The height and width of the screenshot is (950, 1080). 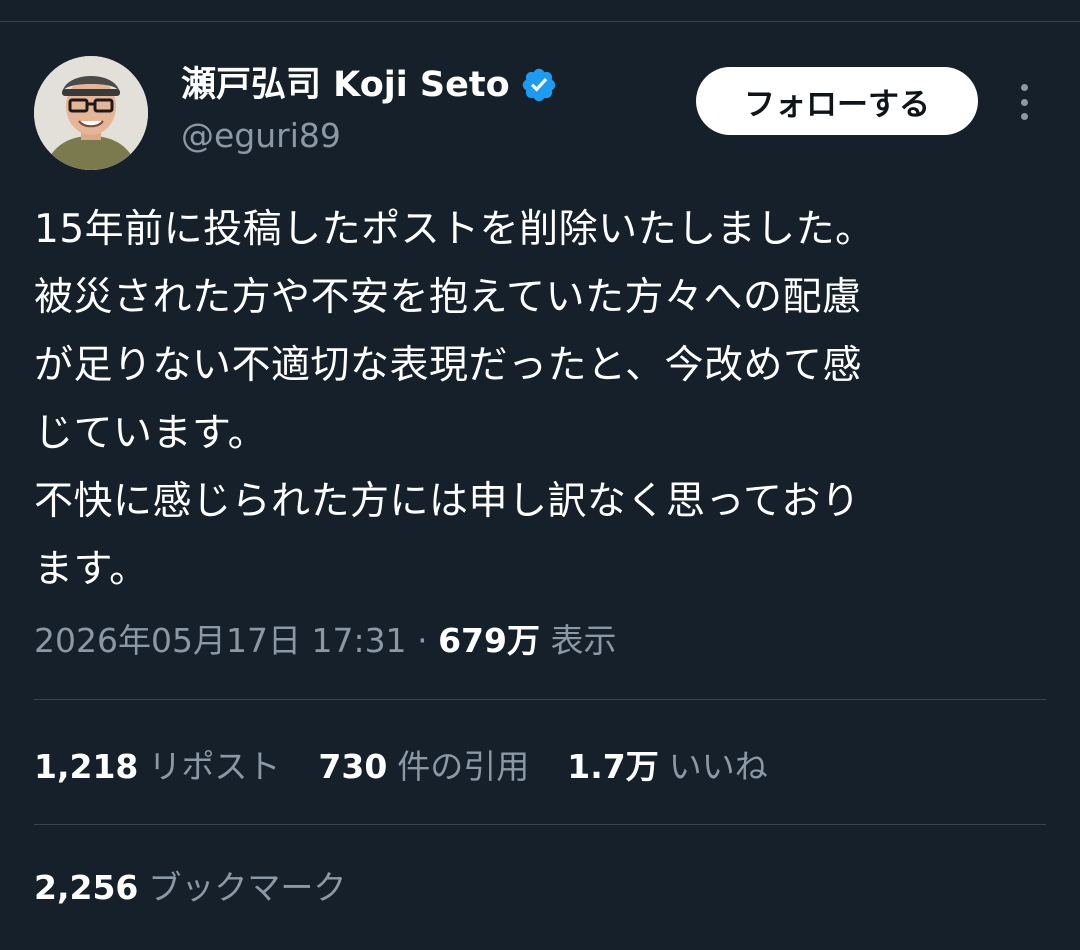 I want to click on follow-button: フォローする, so click(x=837, y=101).